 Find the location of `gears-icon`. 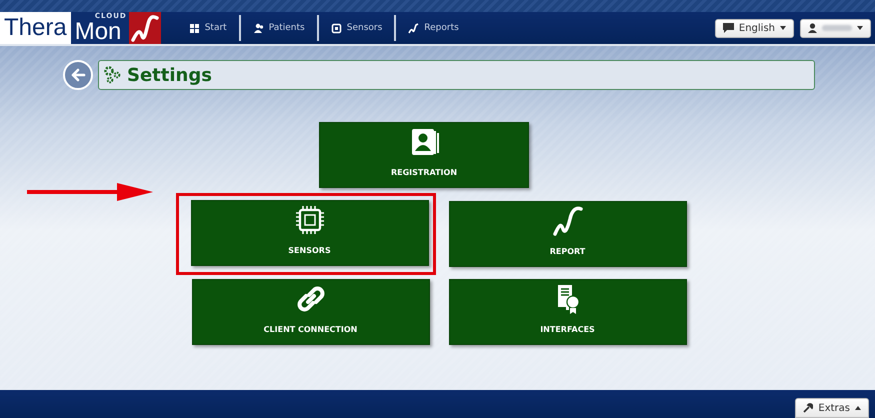

gears-icon is located at coordinates (113, 75).